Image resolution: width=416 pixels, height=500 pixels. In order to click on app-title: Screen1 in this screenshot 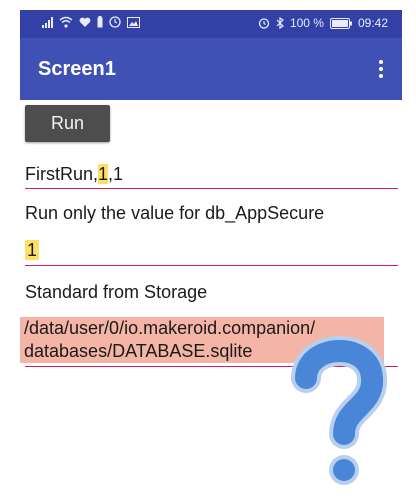, I will do `click(77, 69)`.